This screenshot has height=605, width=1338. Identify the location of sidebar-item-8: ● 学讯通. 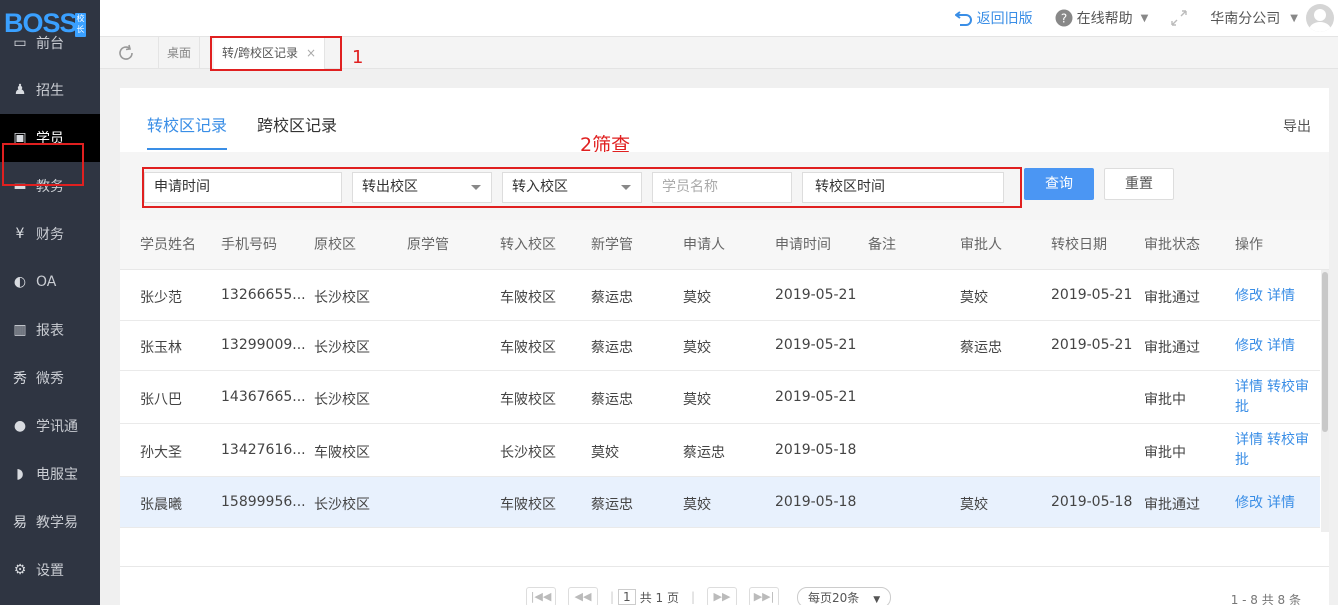
(50, 426).